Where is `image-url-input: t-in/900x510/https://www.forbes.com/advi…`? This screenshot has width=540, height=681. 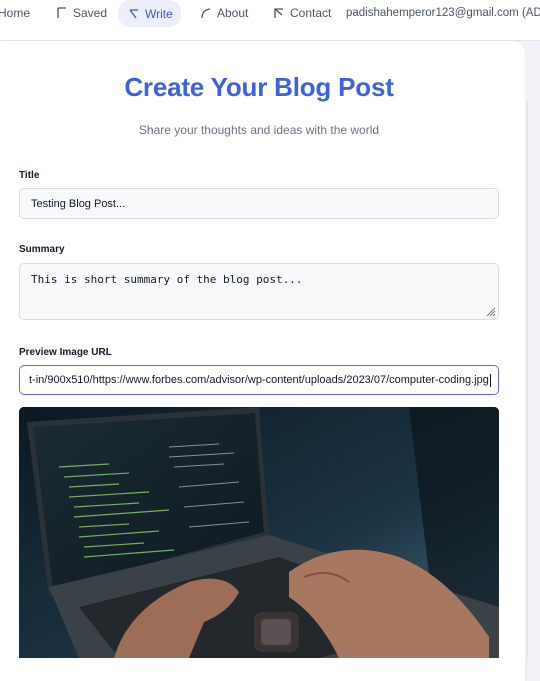 image-url-input: t-in/900x510/https://www.forbes.com/advi… is located at coordinates (259, 380).